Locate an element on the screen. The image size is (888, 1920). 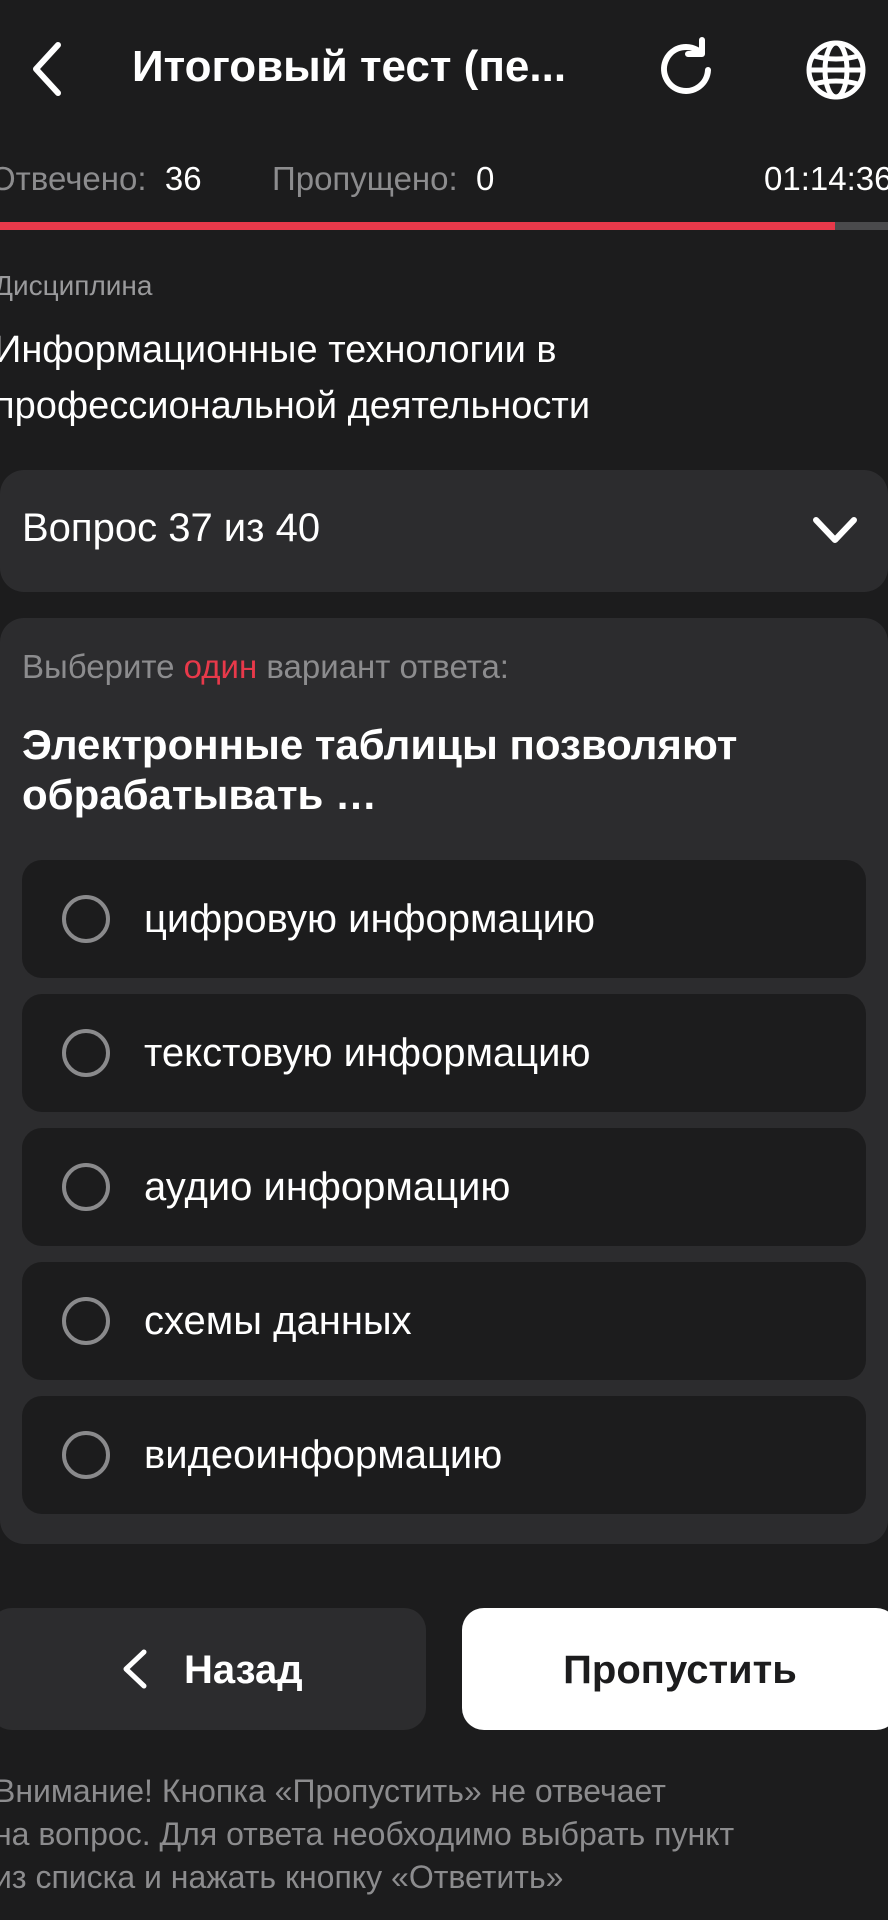
skipped-count: Пропущено: 0 is located at coordinates (383, 179).